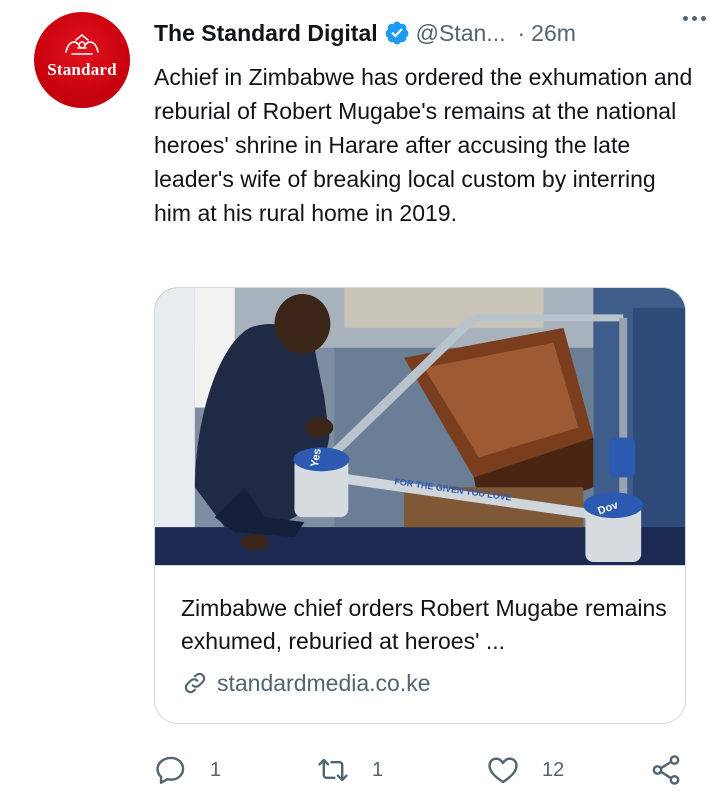 This screenshot has height=804, width=720. I want to click on display-name: The Standard Digital, so click(266, 33).